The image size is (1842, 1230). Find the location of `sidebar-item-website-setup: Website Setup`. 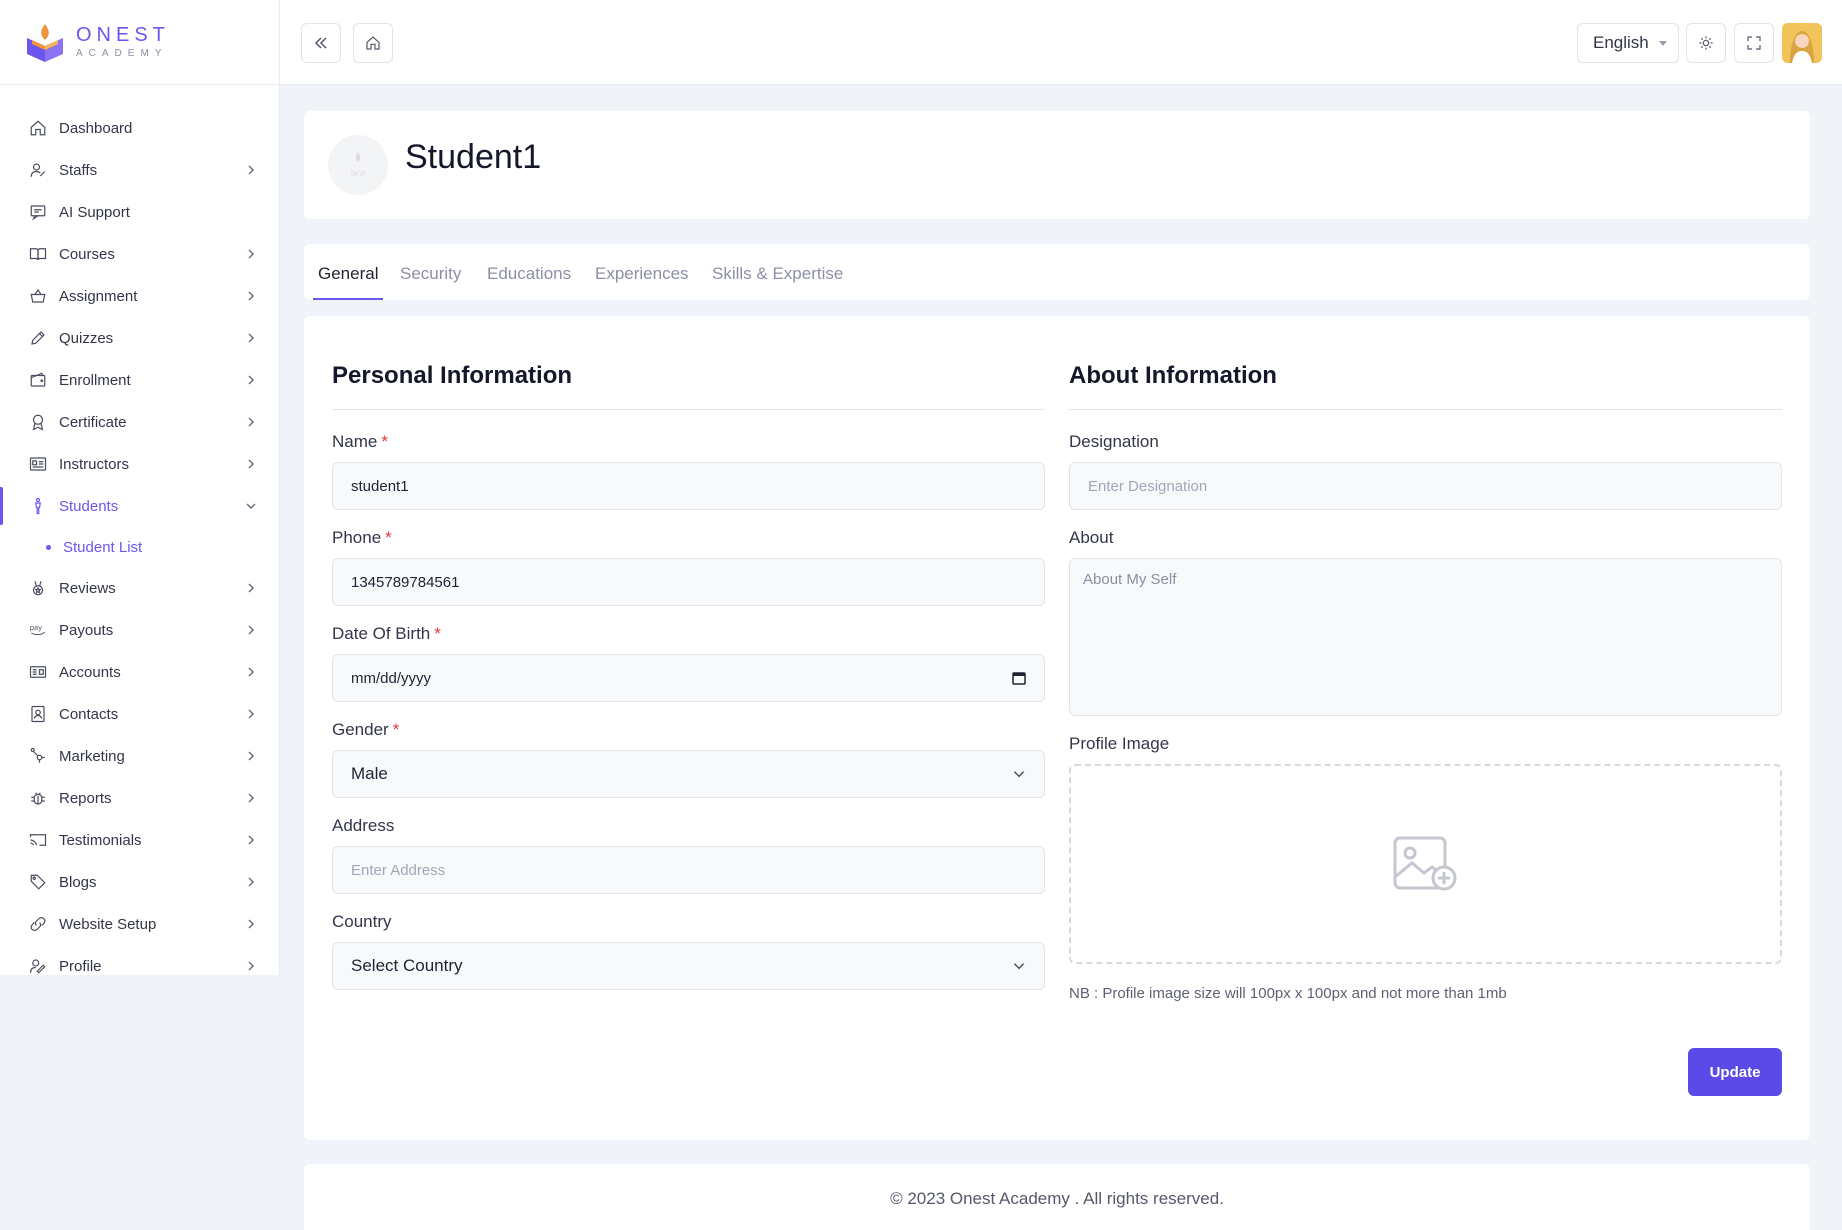

sidebar-item-website-setup: Website Setup is located at coordinates (139, 924).